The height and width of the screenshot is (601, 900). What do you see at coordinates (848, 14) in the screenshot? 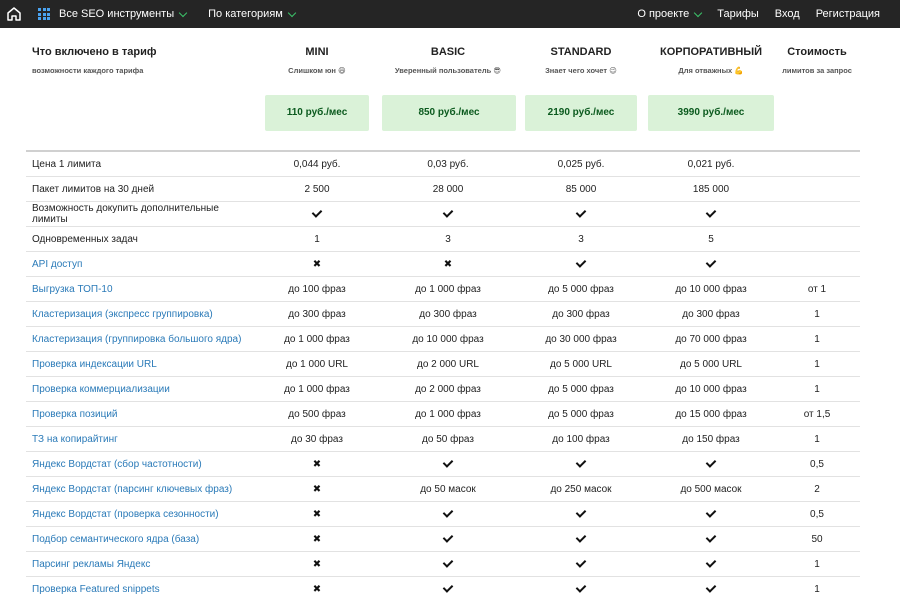
I see `register-link: Регистрация` at bounding box center [848, 14].